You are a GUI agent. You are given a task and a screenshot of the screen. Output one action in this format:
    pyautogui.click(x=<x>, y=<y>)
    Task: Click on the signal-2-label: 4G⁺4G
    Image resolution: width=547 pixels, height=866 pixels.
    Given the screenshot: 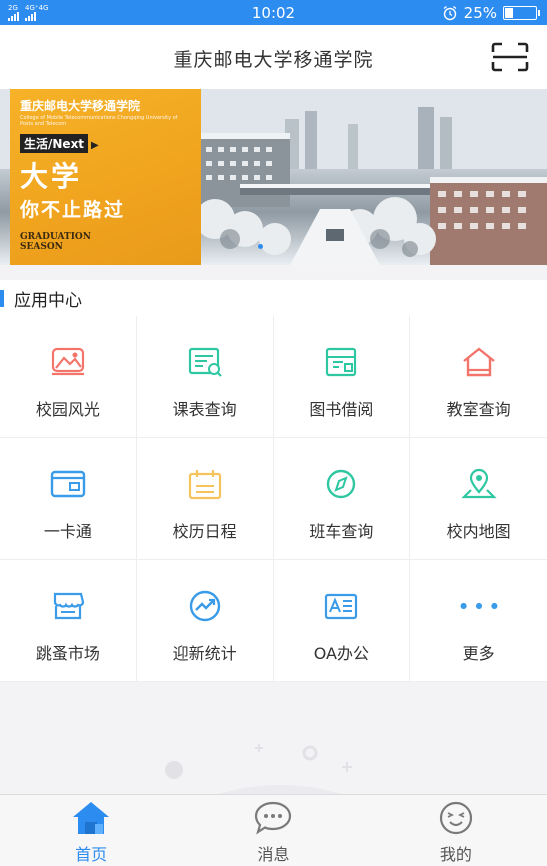 What is the action you would take?
    pyautogui.click(x=37, y=7)
    